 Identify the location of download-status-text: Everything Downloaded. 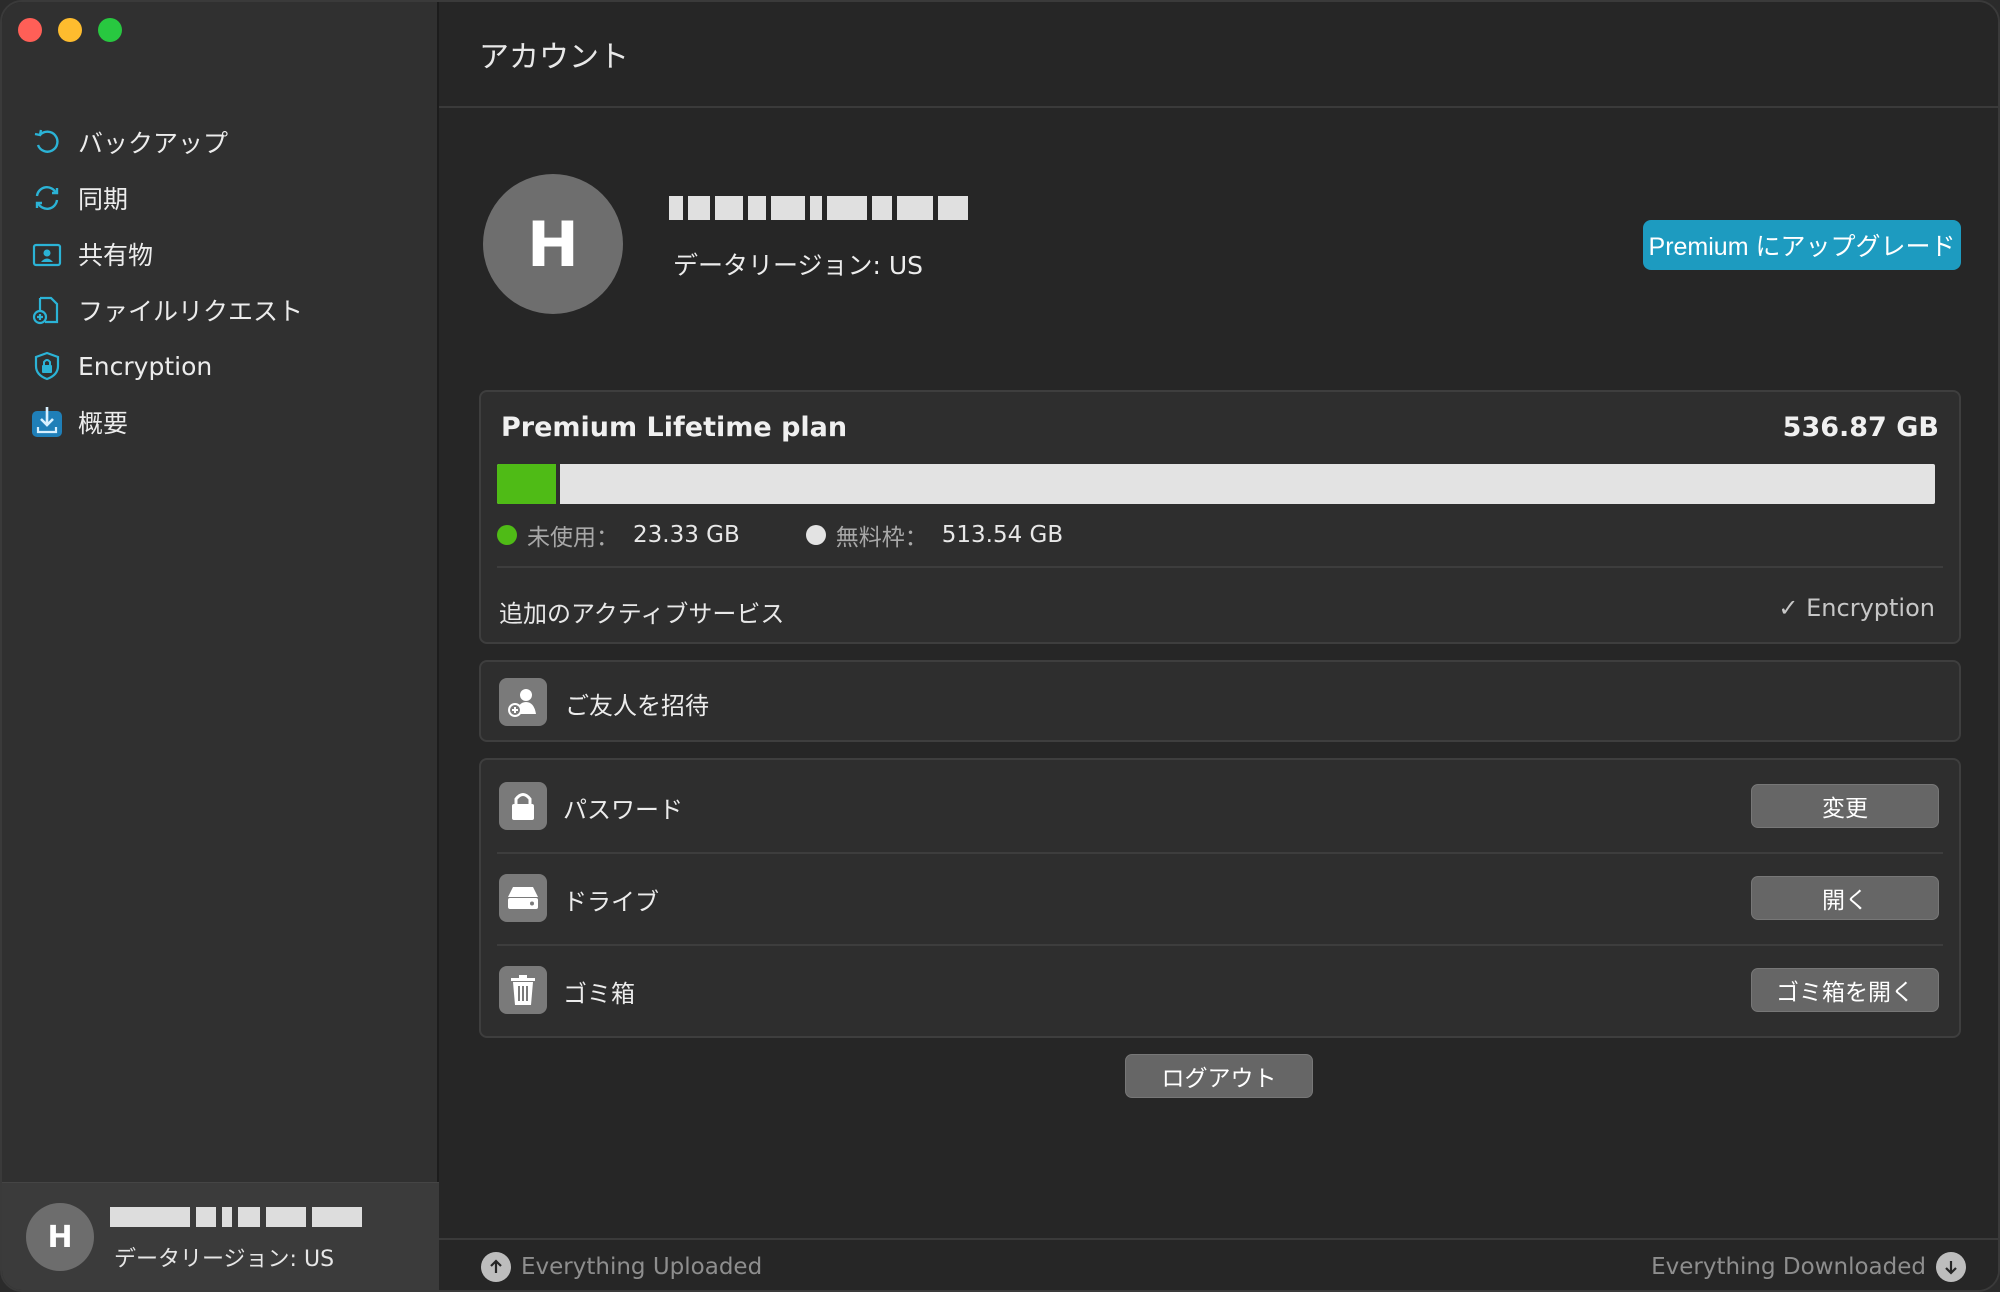
(1788, 1267).